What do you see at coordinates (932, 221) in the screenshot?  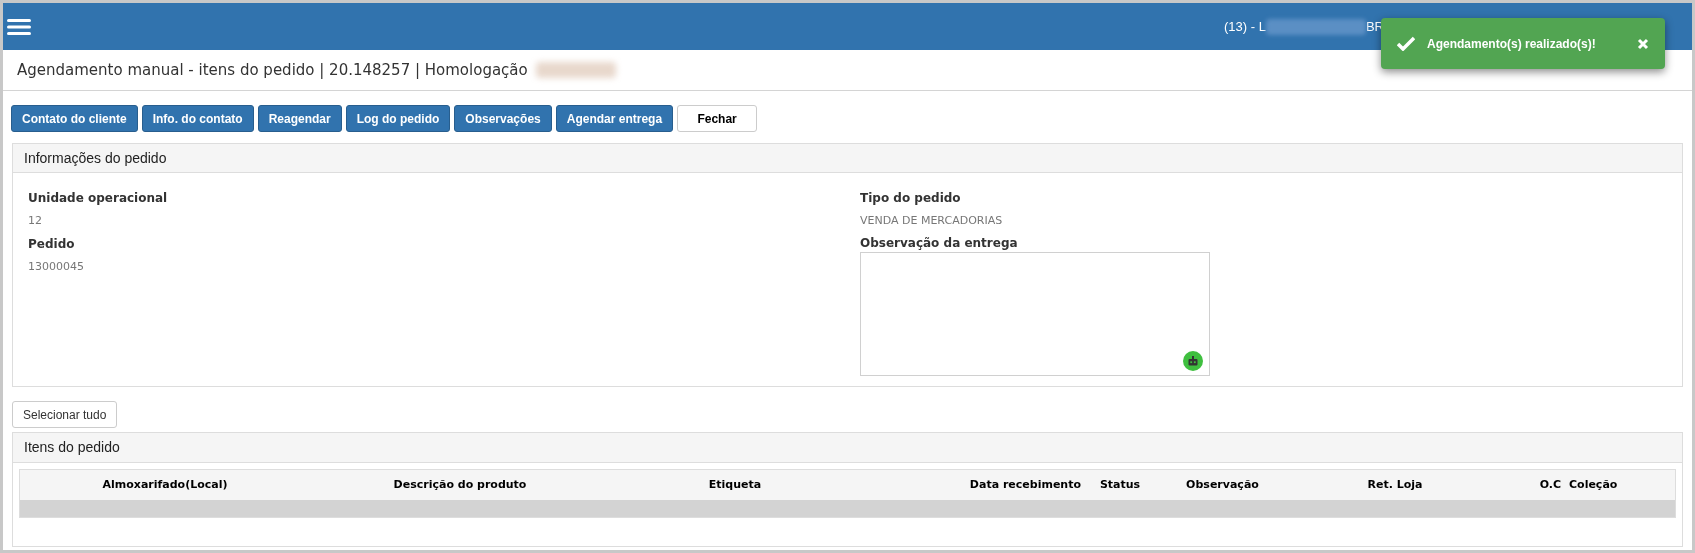 I see `field-value: VENDA DE MERCADORIAS` at bounding box center [932, 221].